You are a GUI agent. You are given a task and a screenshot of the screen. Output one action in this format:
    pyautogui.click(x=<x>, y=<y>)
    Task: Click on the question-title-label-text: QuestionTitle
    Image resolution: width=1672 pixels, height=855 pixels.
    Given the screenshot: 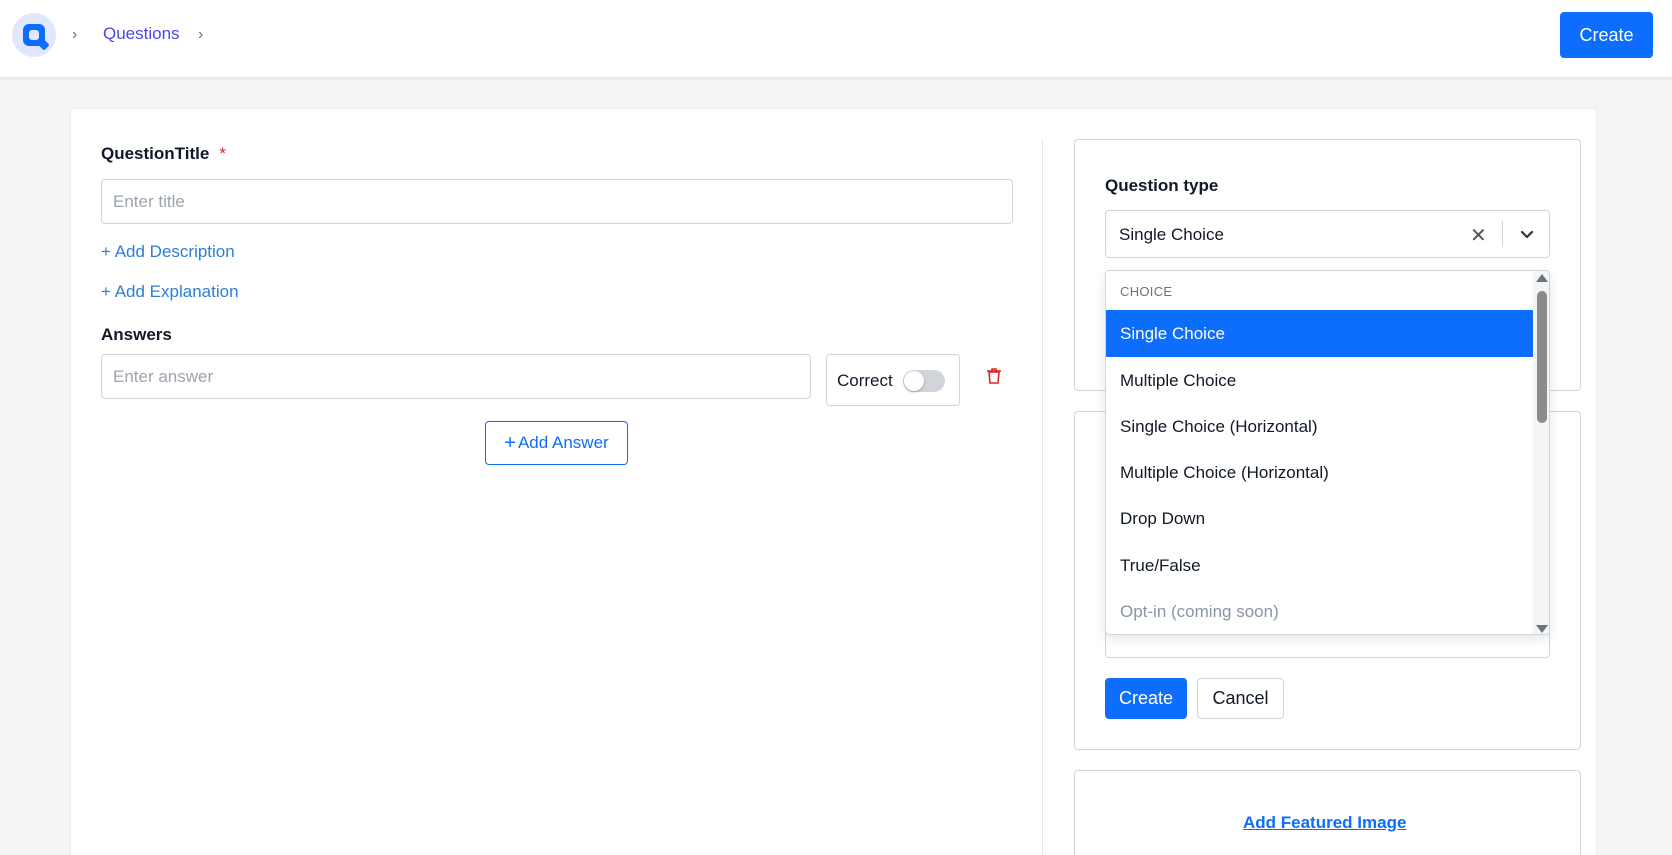 What is the action you would take?
    pyautogui.click(x=155, y=153)
    